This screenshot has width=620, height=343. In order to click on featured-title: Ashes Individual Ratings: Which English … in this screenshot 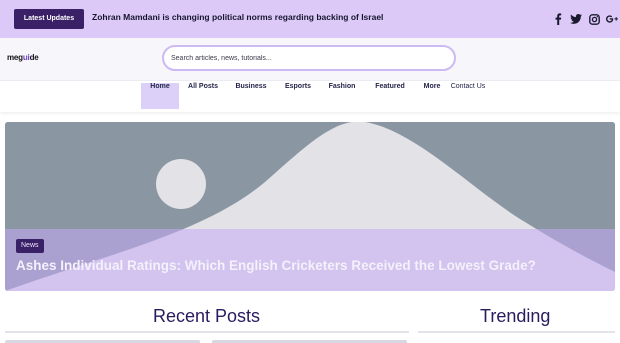, I will do `click(276, 265)`.